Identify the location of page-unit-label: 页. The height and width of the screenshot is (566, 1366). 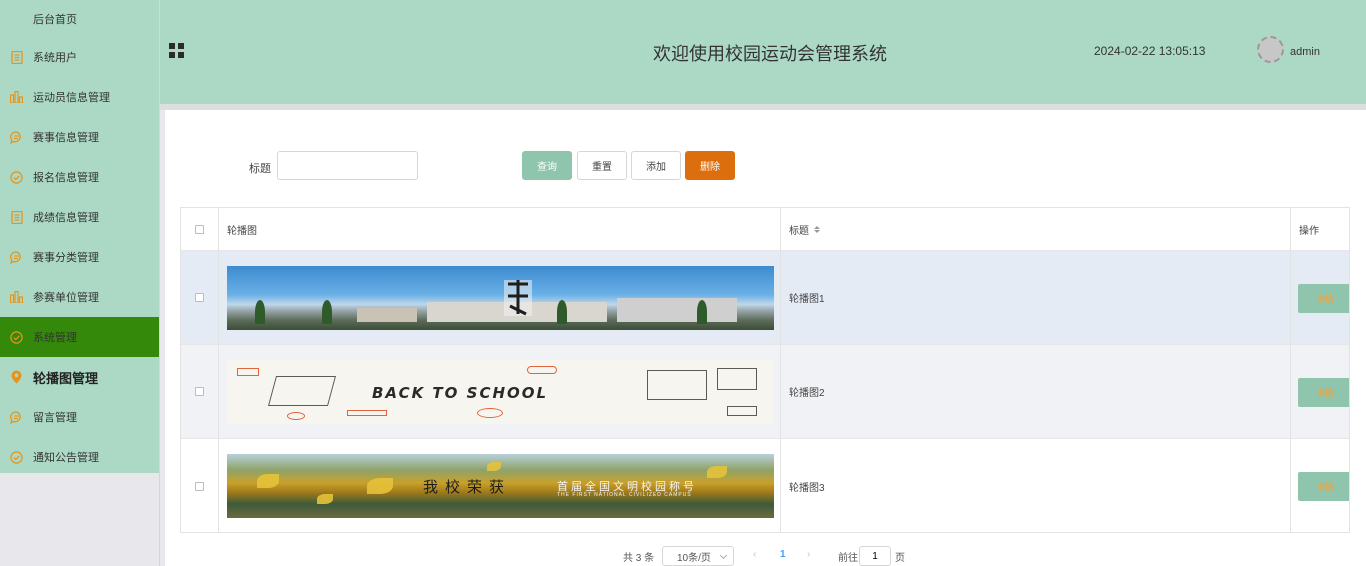
(900, 558).